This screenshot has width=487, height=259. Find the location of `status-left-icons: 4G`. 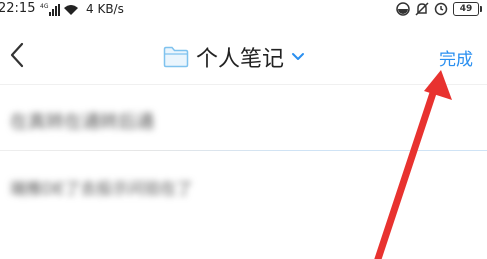

status-left-icons: 4G is located at coordinates (59, 10).